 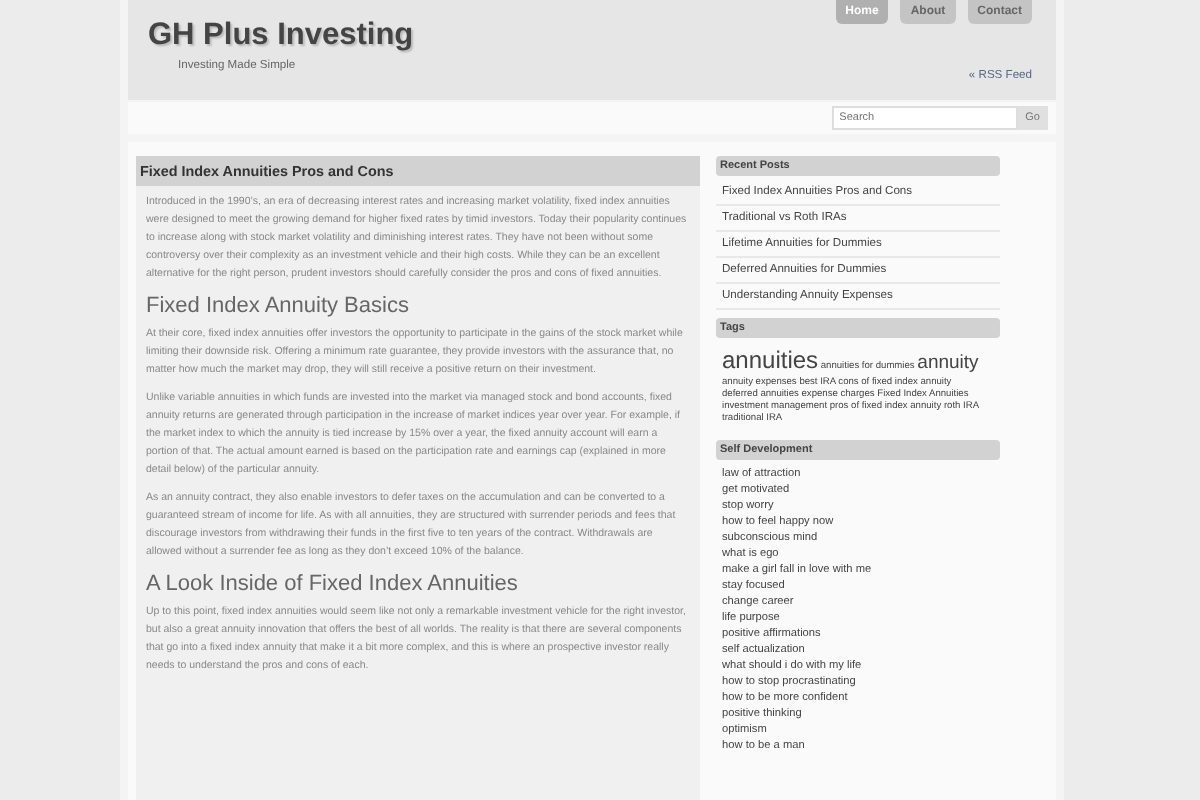 What do you see at coordinates (948, 363) in the screenshot?
I see `tag-link: annuity` at bounding box center [948, 363].